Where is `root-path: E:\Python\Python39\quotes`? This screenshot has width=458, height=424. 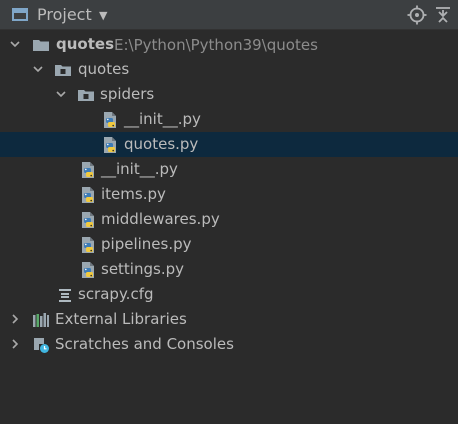
root-path: E:\Python\Python39\quotes is located at coordinates (216, 45).